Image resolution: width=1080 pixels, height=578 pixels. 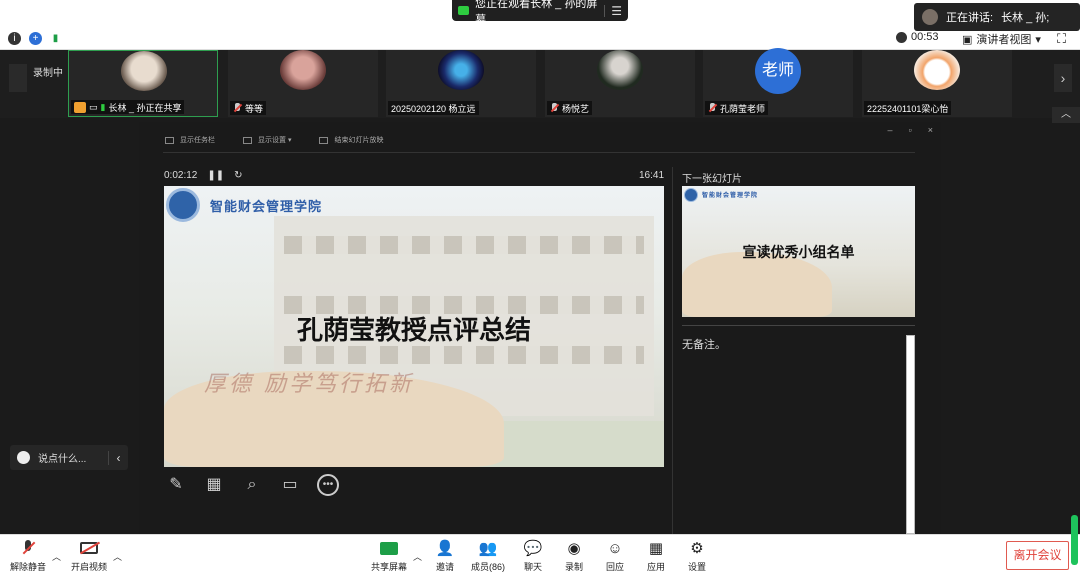 I want to click on show-taskbar-button: 显示任务栏, so click(x=190, y=140).